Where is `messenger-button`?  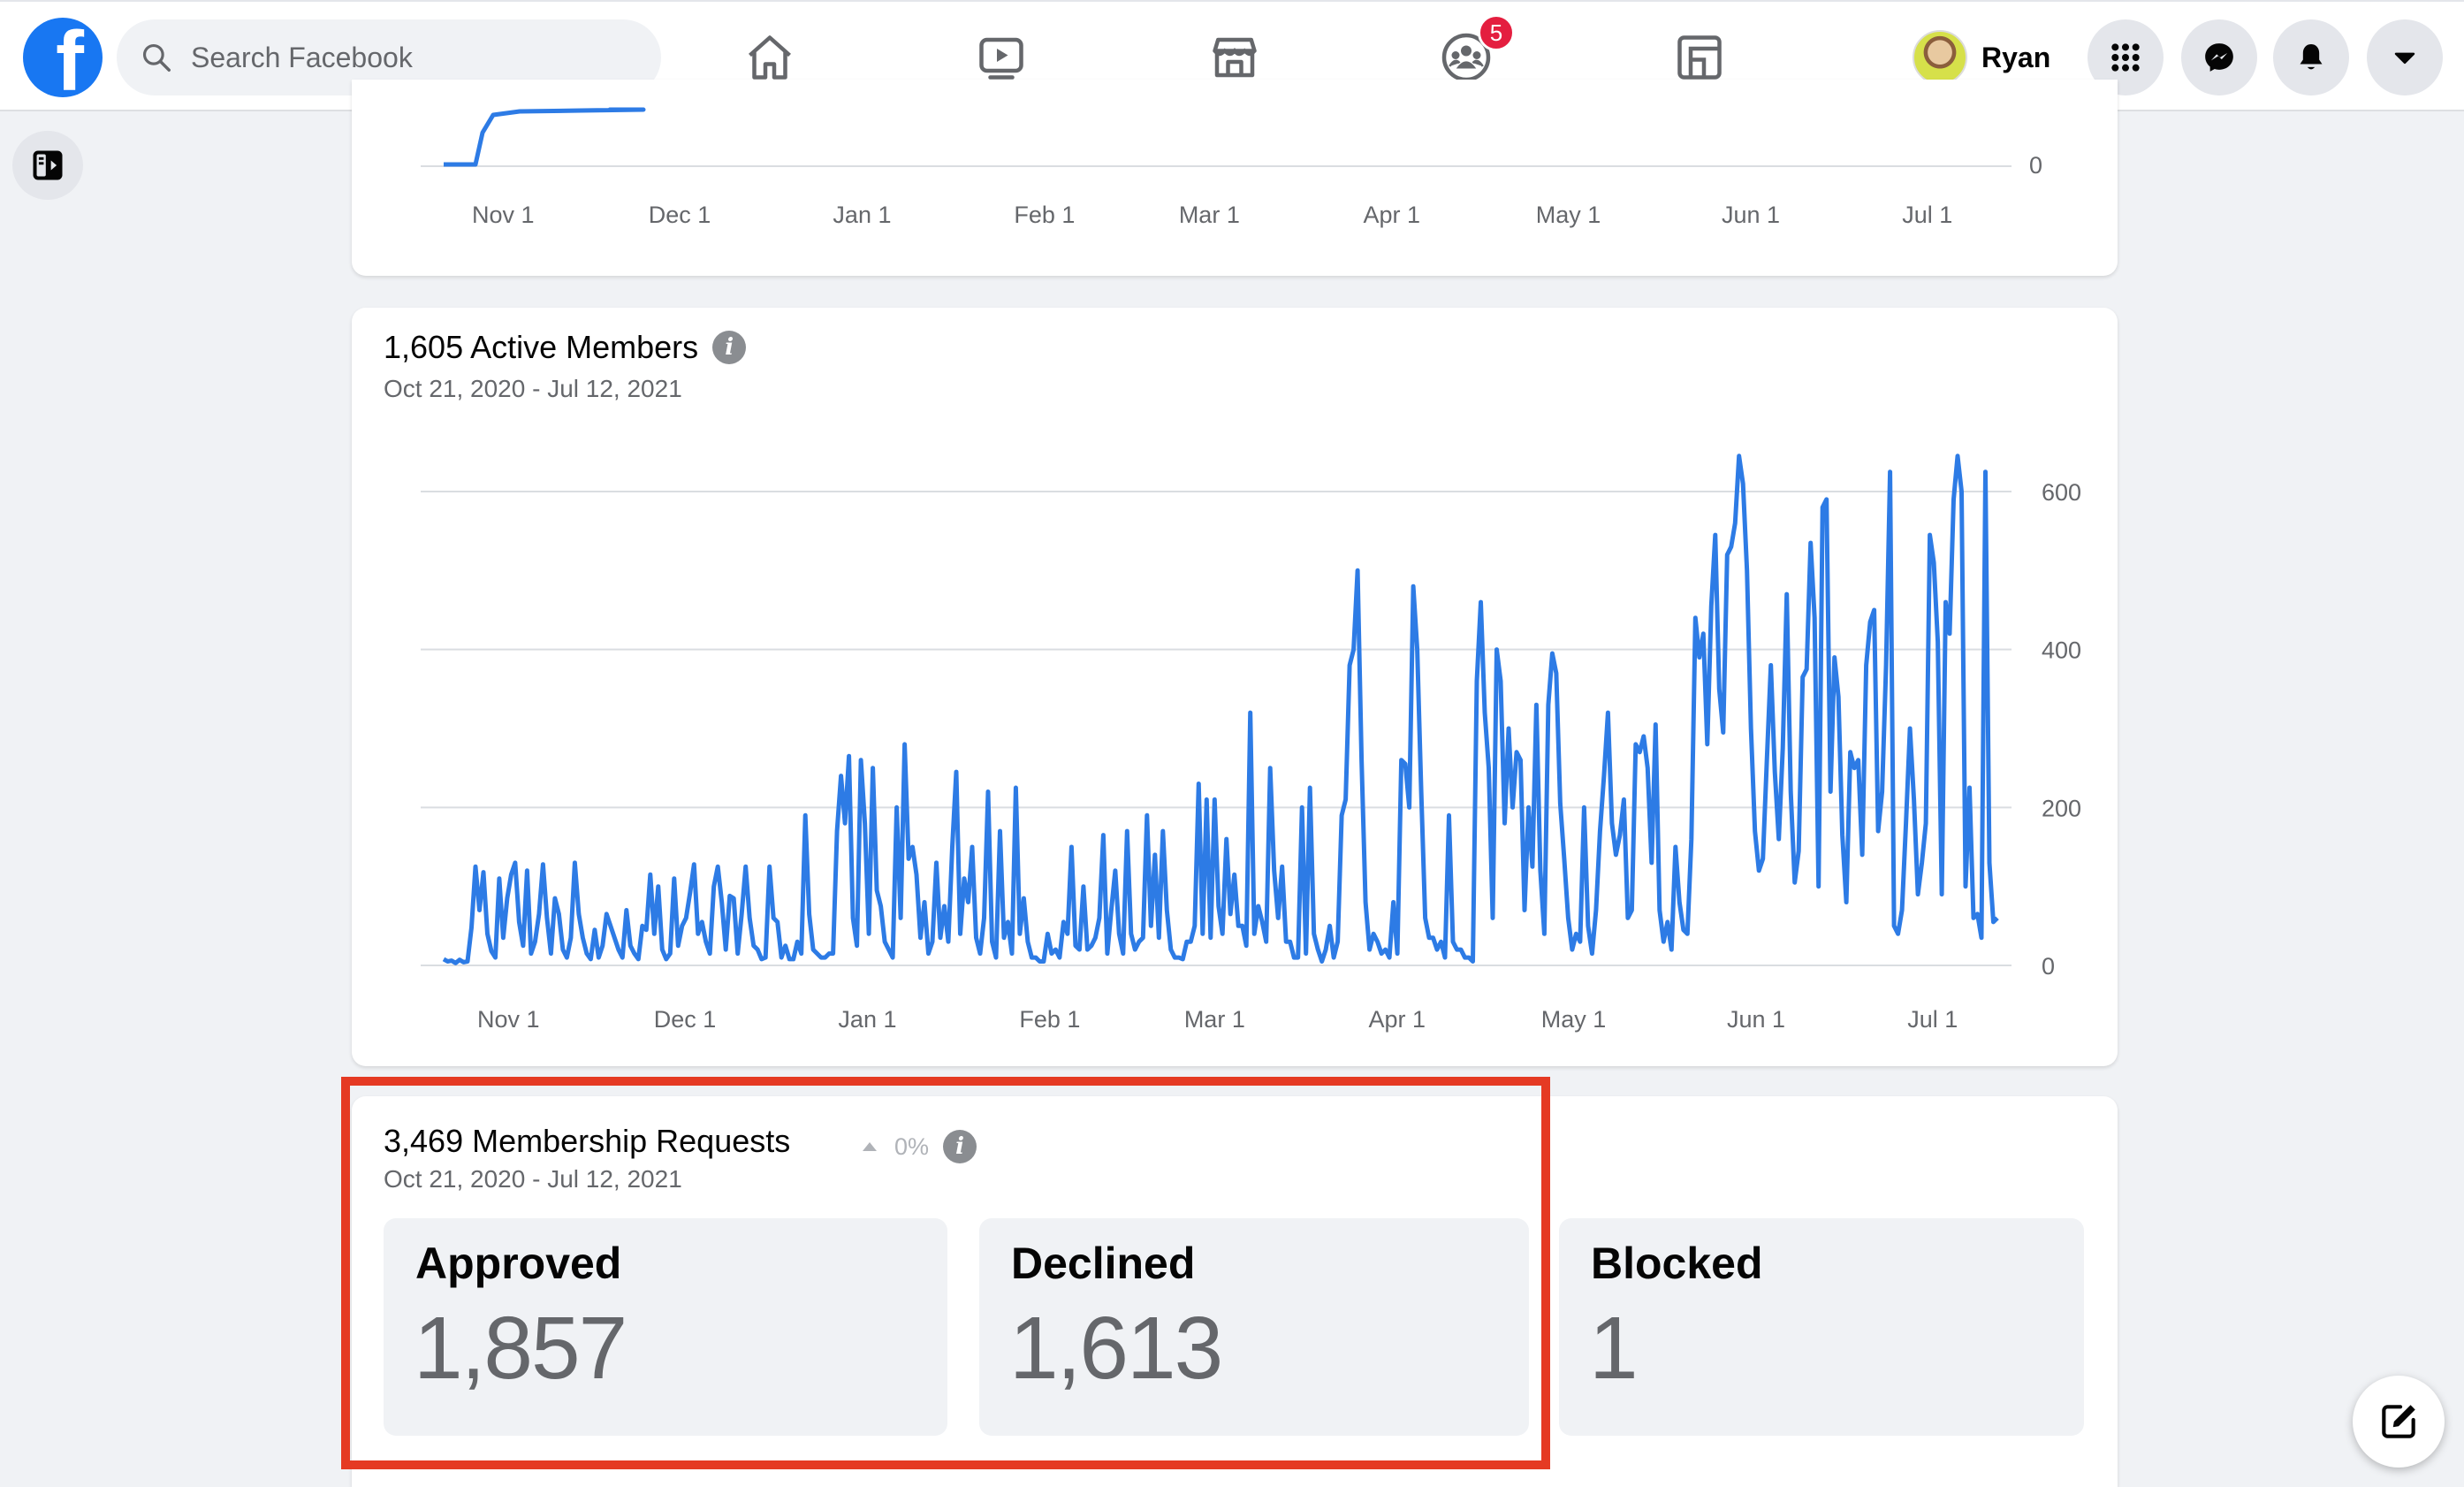 messenger-button is located at coordinates (2219, 57).